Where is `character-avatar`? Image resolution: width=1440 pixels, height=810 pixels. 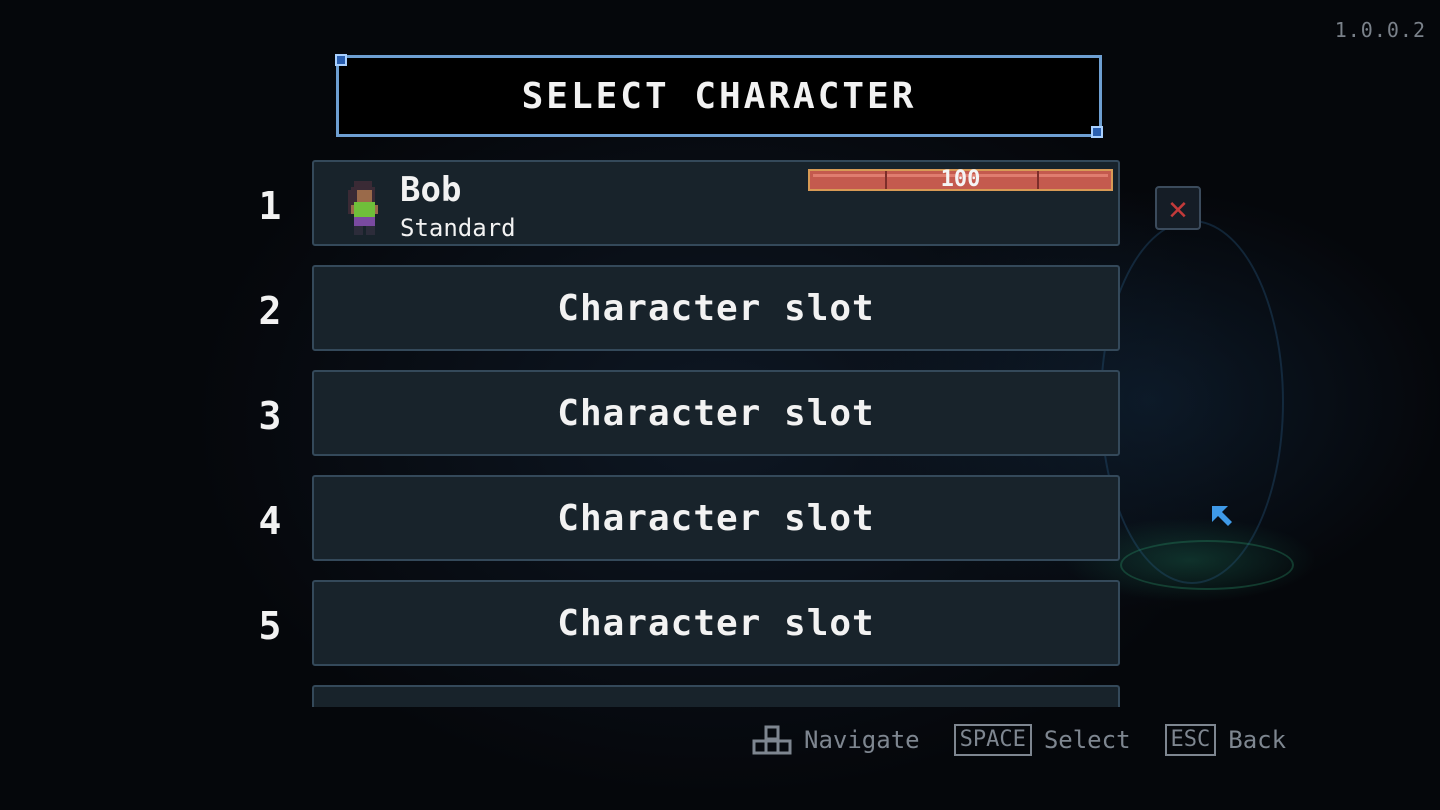
character-avatar is located at coordinates (363, 208).